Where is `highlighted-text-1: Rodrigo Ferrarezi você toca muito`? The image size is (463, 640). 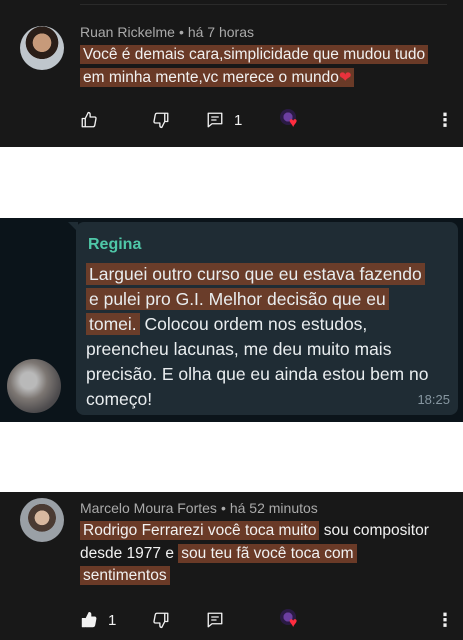 highlighted-text-1: Rodrigo Ferrarezi você toca muito is located at coordinates (200, 530).